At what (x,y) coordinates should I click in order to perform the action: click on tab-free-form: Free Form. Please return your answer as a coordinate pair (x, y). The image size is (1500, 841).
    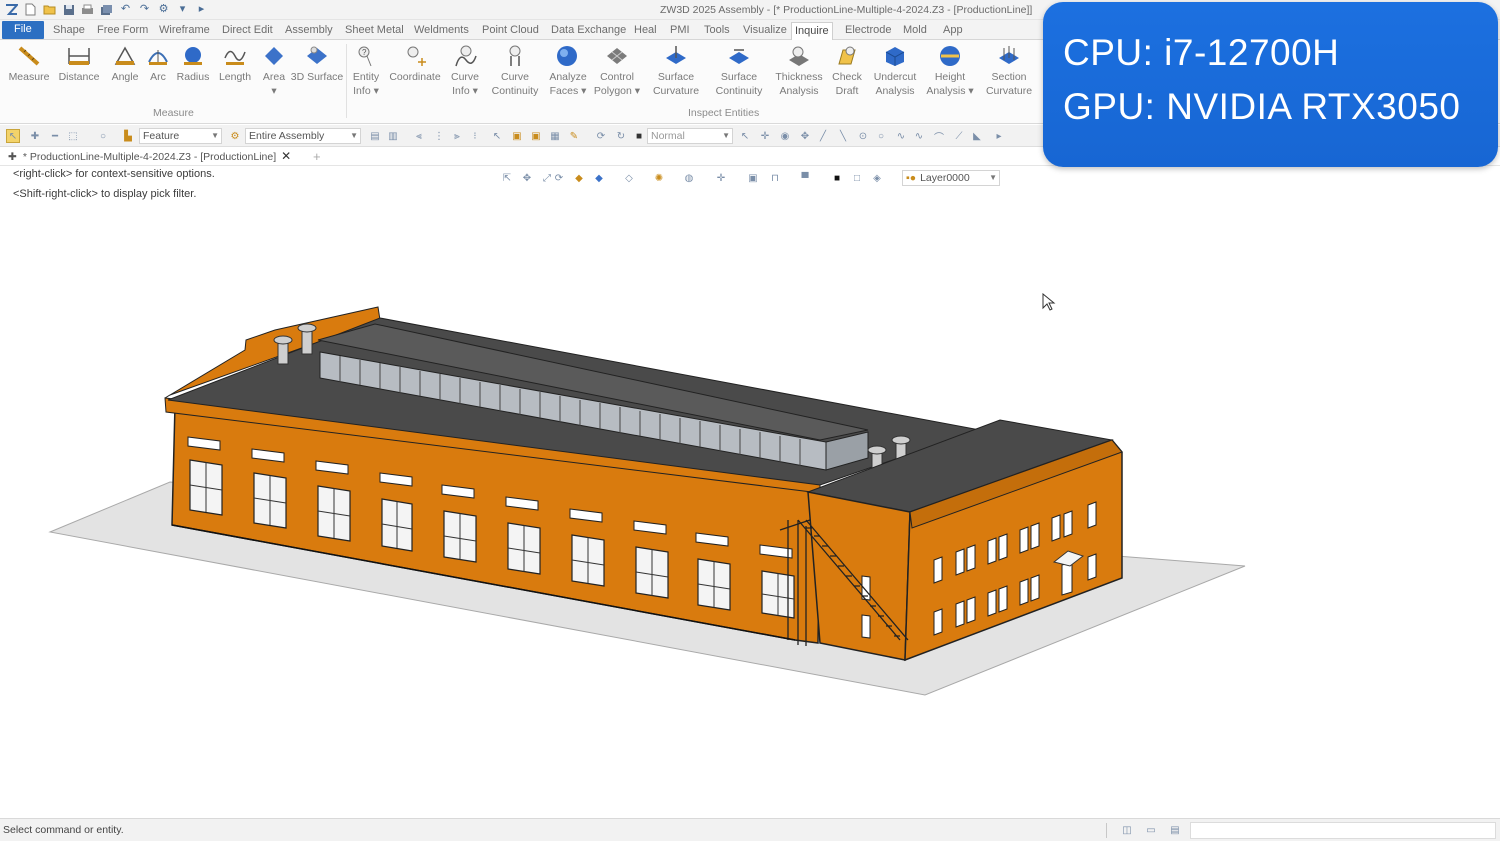
    Looking at the image, I should click on (122, 31).